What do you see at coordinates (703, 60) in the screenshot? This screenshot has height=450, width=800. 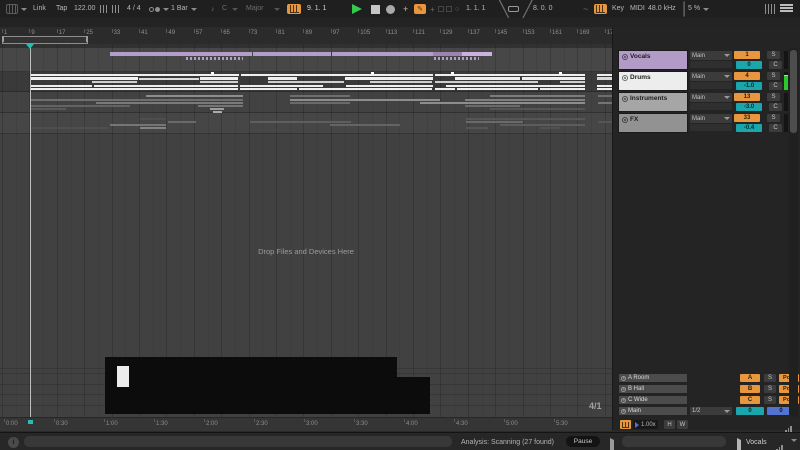 I see `track-header-vocals: Vocals Main 1 S 0 C` at bounding box center [703, 60].